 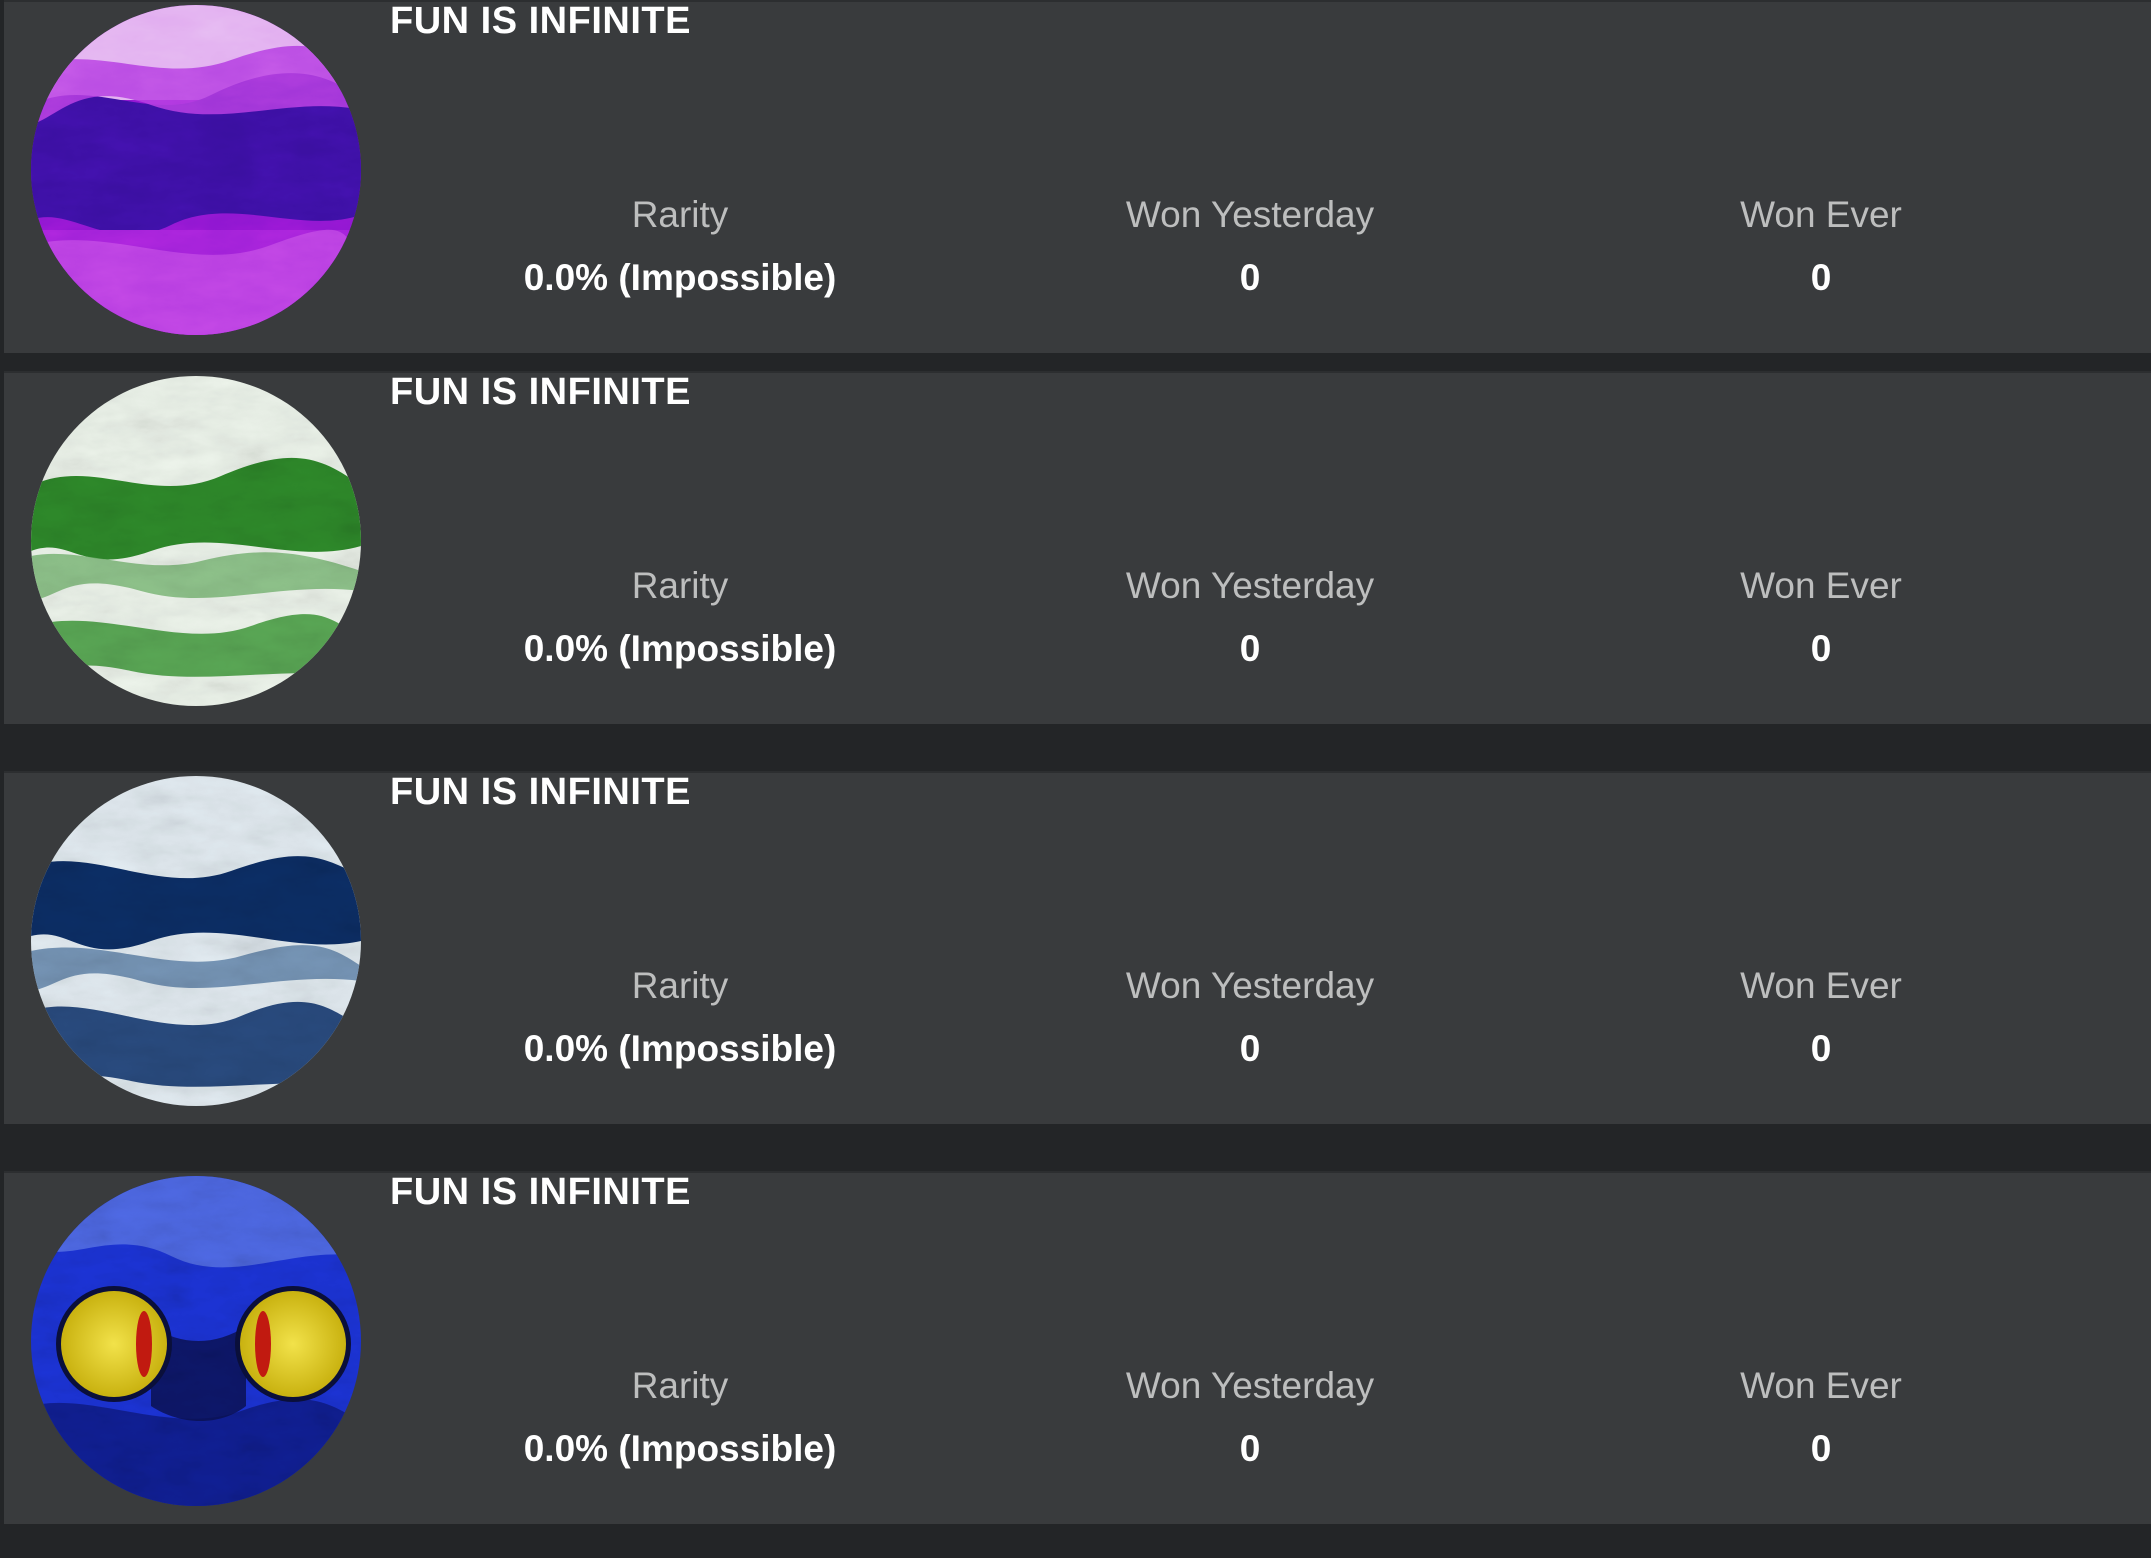 I want to click on right-eye-icon, so click(x=293, y=1344).